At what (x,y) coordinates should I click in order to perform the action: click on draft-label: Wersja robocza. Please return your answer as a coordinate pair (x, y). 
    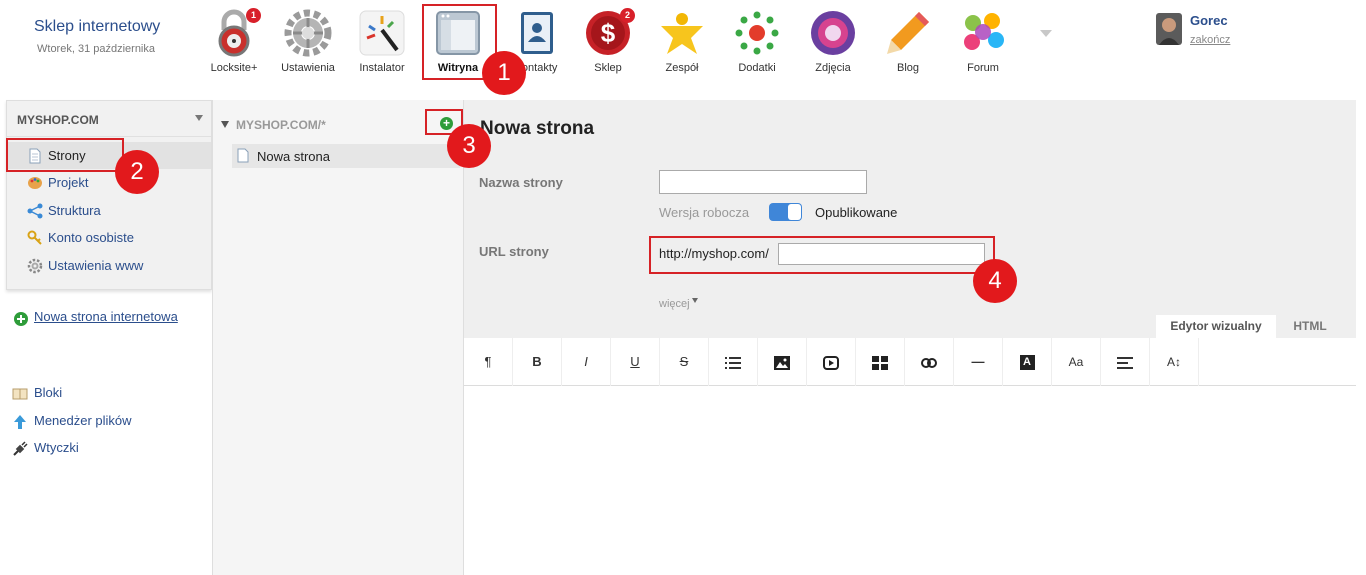
    Looking at the image, I should click on (704, 212).